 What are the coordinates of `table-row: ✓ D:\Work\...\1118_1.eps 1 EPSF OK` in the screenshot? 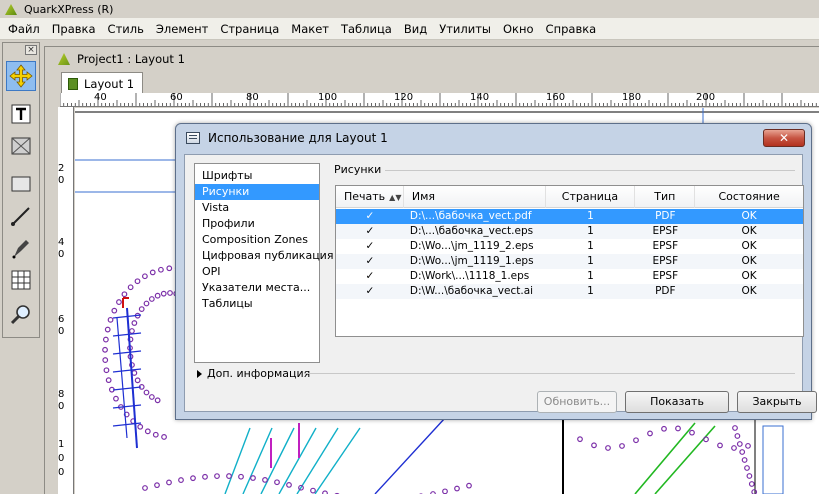 It's located at (569, 276).